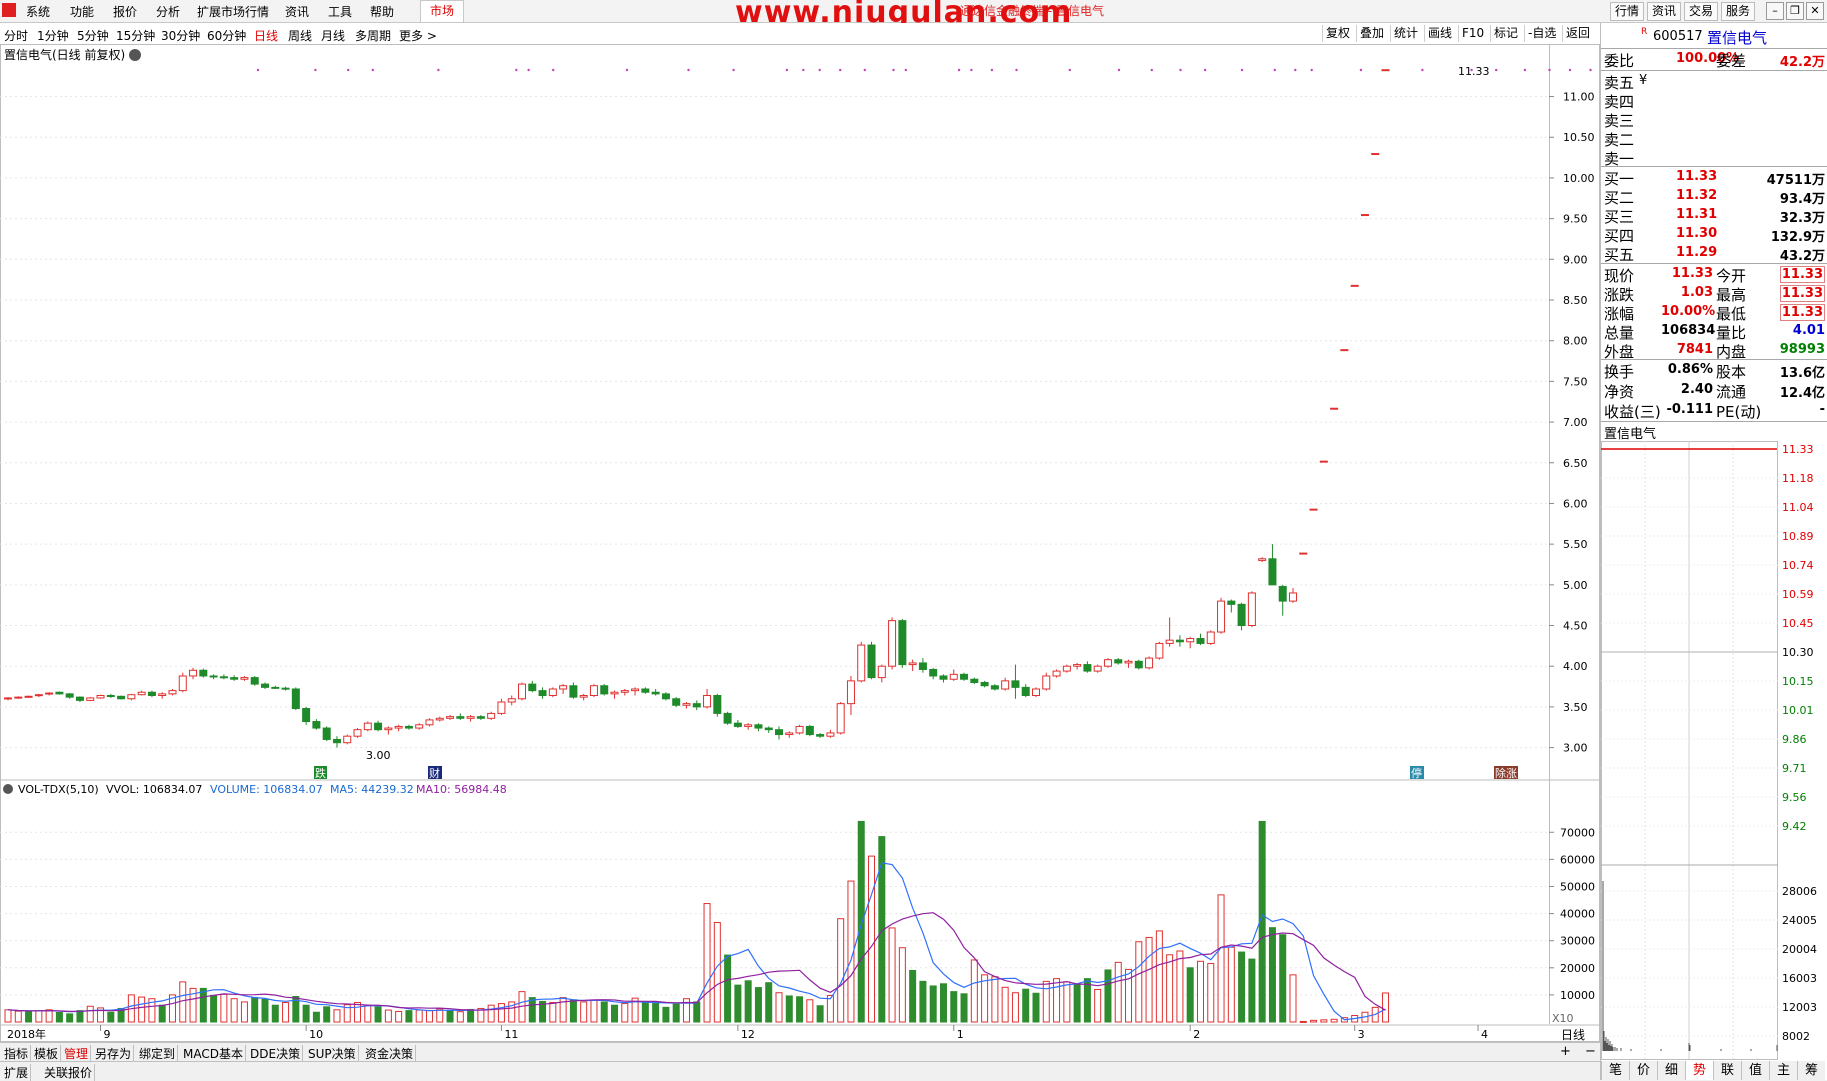 The image size is (1827, 1081). Describe the element at coordinates (1696, 252) in the screenshot. I see `buy-level-price: 11.29` at that location.